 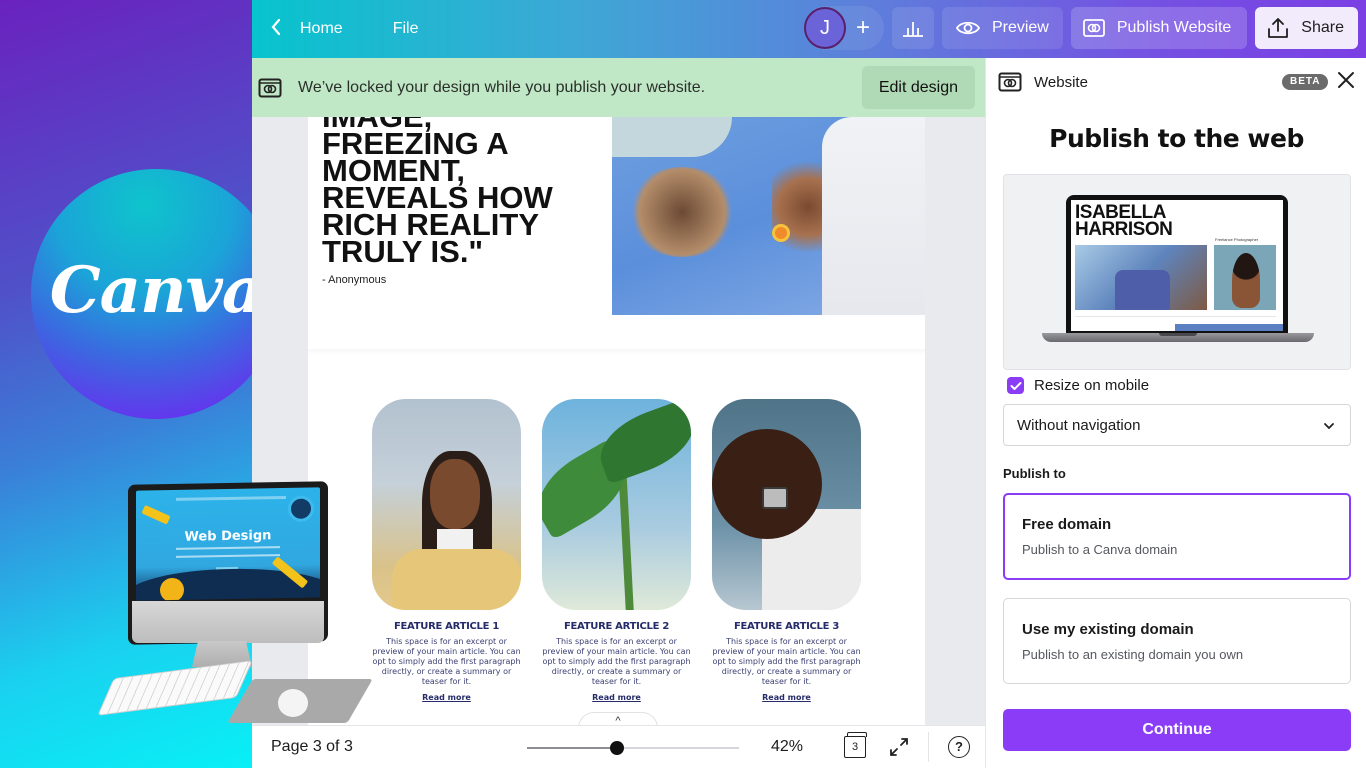 I want to click on hero-photo, so click(x=768, y=216).